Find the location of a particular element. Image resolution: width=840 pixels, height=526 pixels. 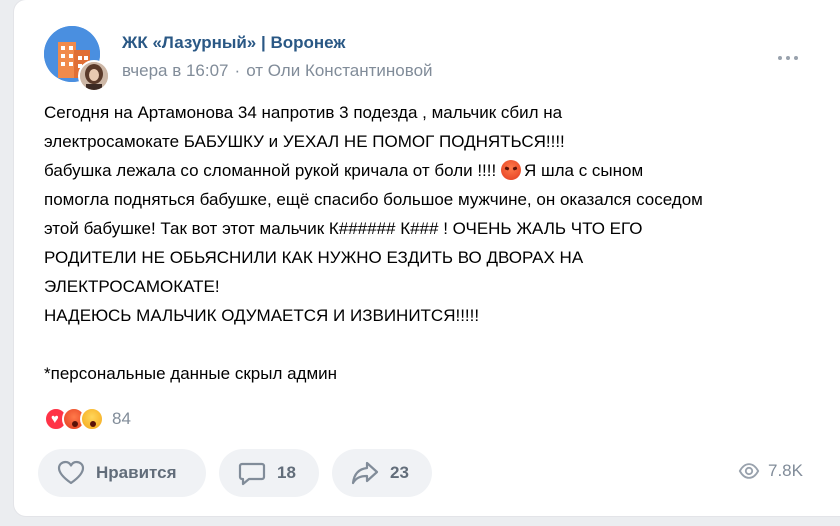

like-button: Нравится is located at coordinates (122, 473).